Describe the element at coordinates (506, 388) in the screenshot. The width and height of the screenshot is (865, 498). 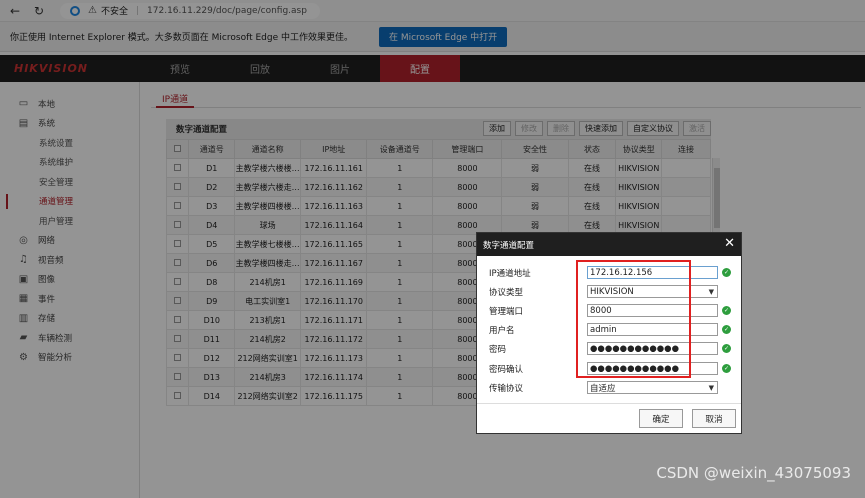
I see `transport-label: 传输协议` at that location.